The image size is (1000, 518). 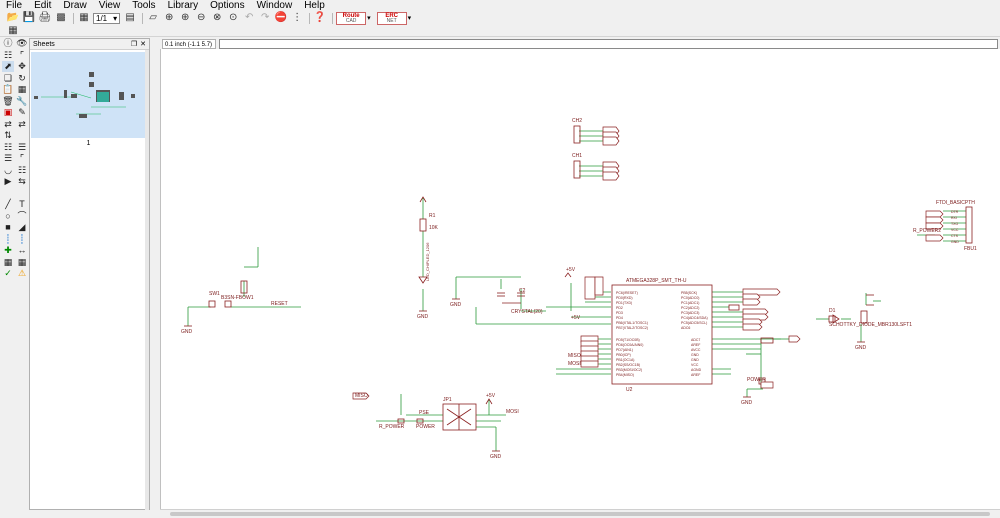 I want to click on ulp-icon: ▱, so click(x=153, y=18).